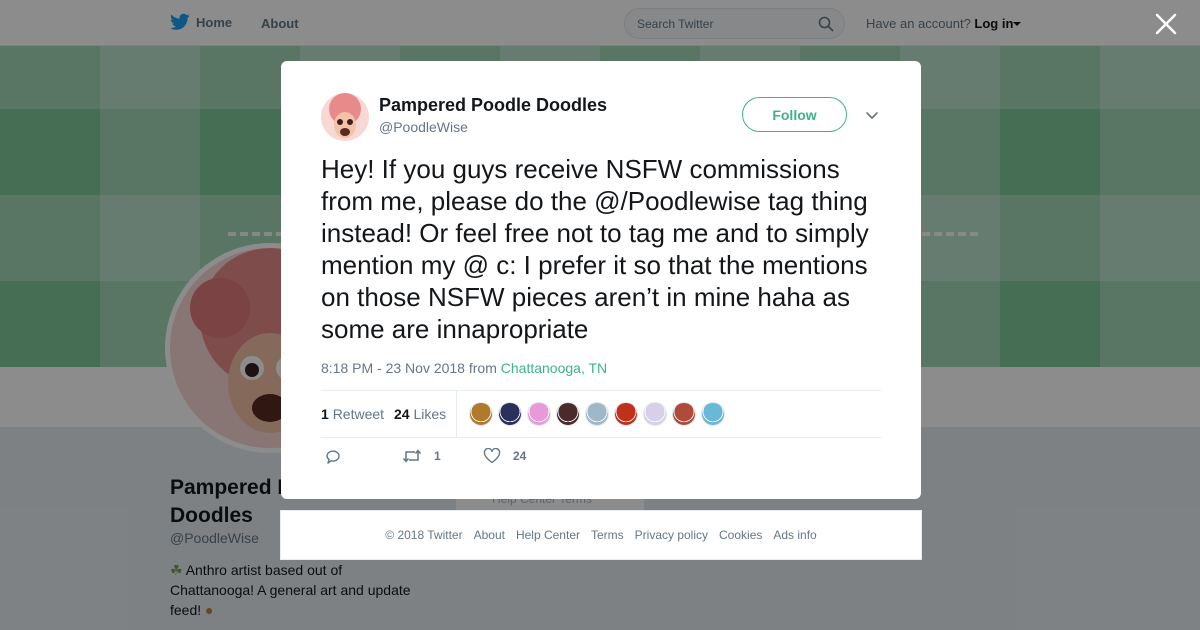 The height and width of the screenshot is (630, 1200). Describe the element at coordinates (412, 456) in the screenshot. I see `retweet-icon` at that location.